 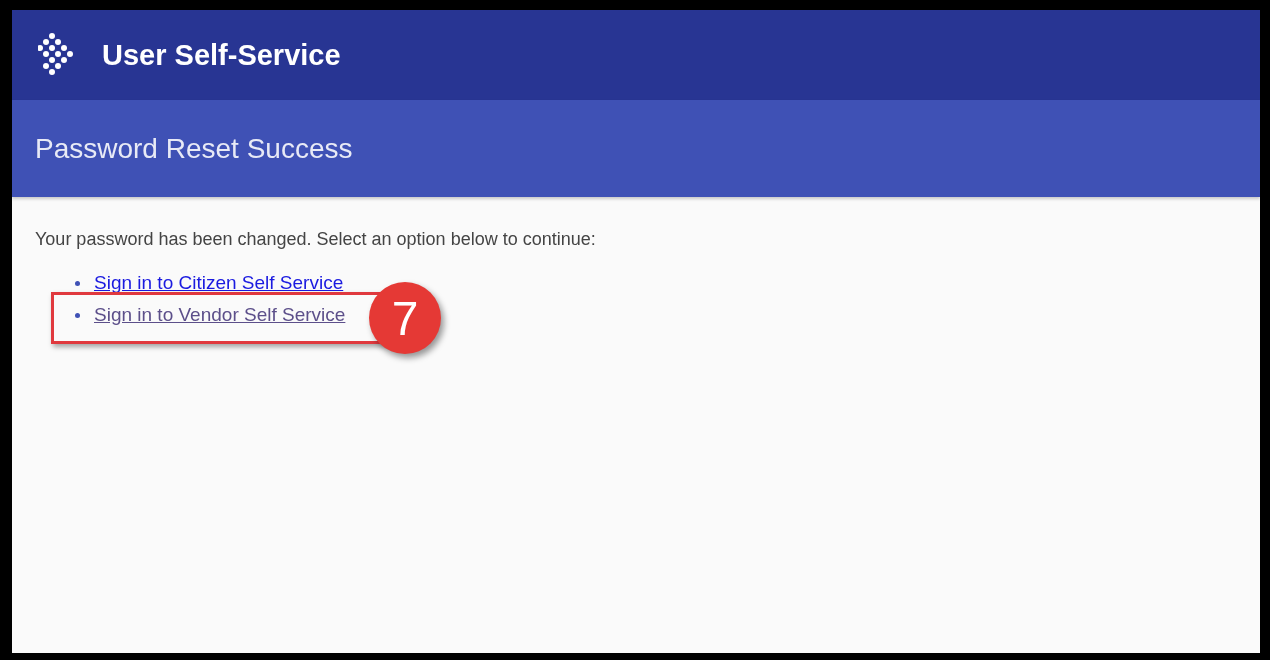 What do you see at coordinates (220, 315) in the screenshot?
I see `sign-in-link: Sign in to Vendor Self Service` at bounding box center [220, 315].